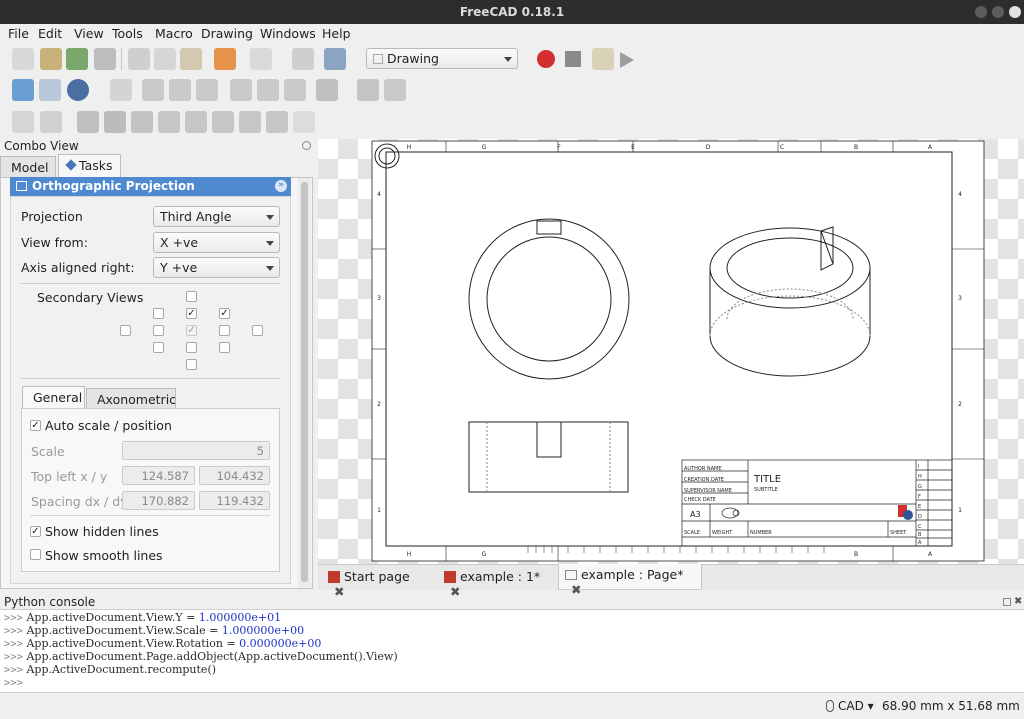 The width and height of the screenshot is (1024, 719). Describe the element at coordinates (546, 59) in the screenshot. I see `record-macro-icon` at that location.